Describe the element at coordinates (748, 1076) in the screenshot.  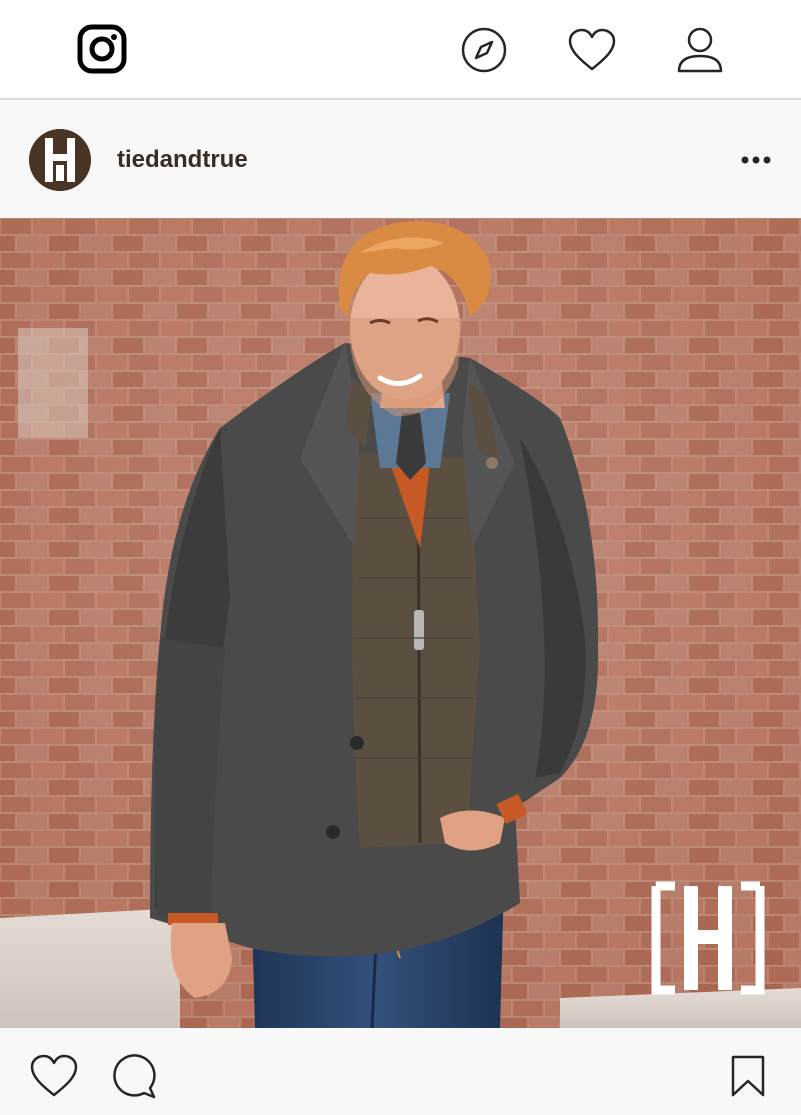
I see `bookmark-icon` at that location.